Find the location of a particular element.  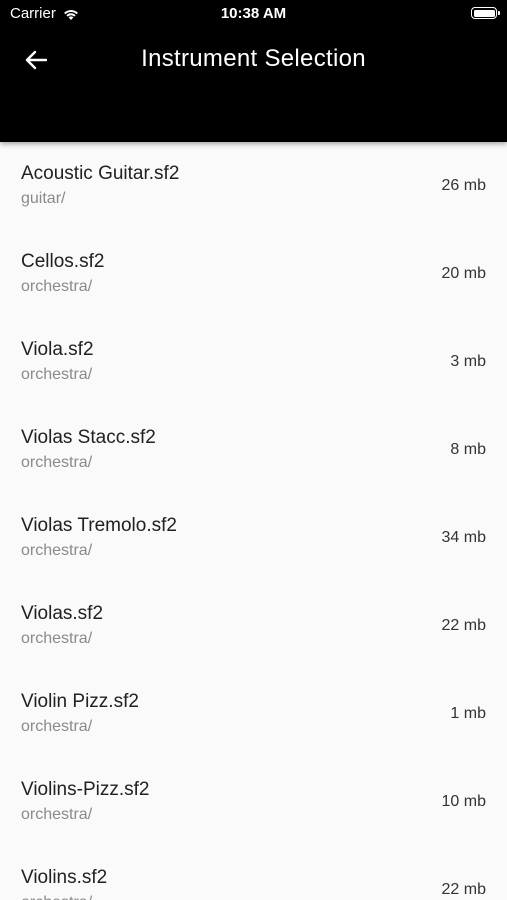

instrument-row: Violas Stacc.sf2 orchestra/8 mb is located at coordinates (253, 450).